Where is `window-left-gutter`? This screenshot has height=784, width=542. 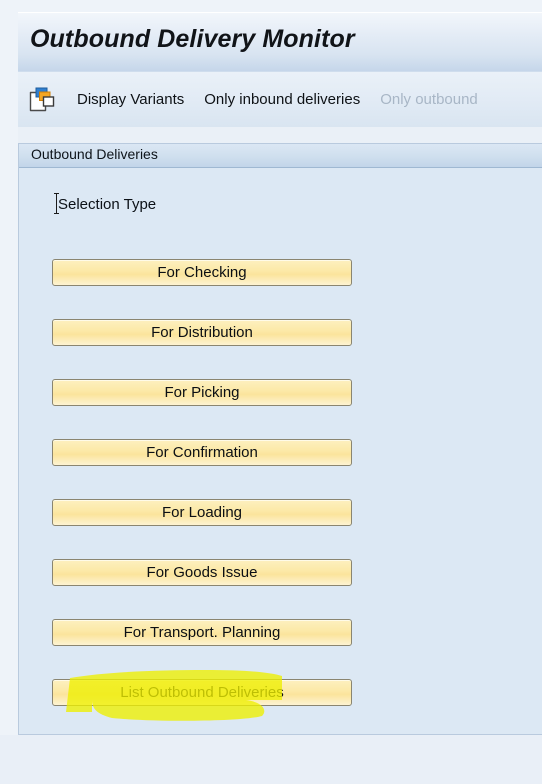 window-left-gutter is located at coordinates (9, 392).